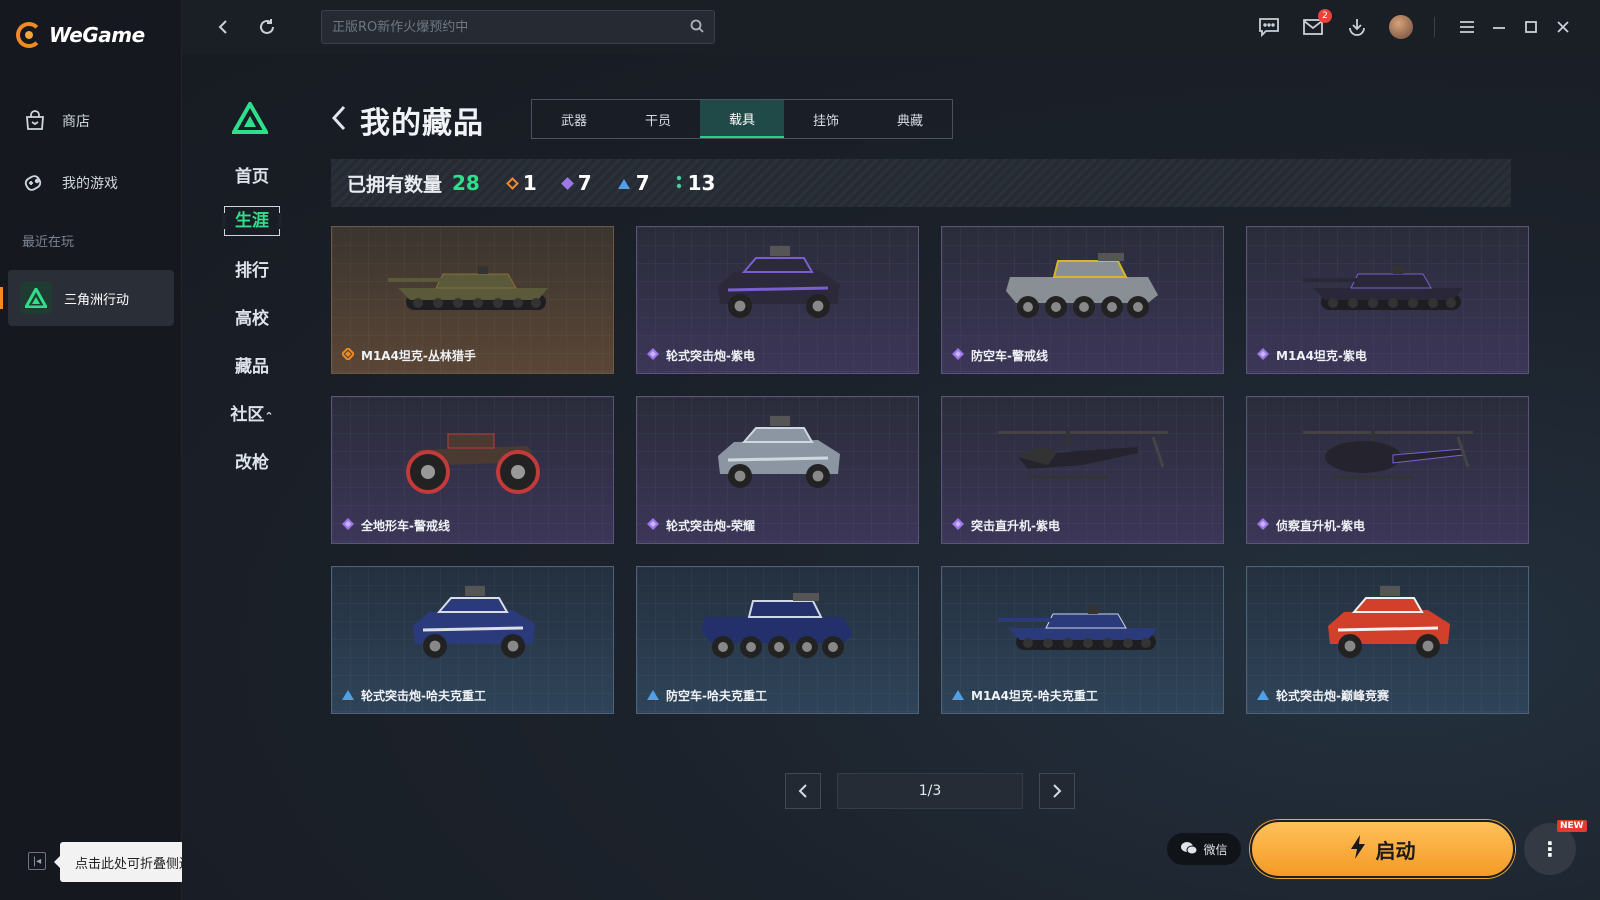 The image size is (1600, 900). I want to click on vehicle-name: 防空车-警戒线, so click(1009, 356).